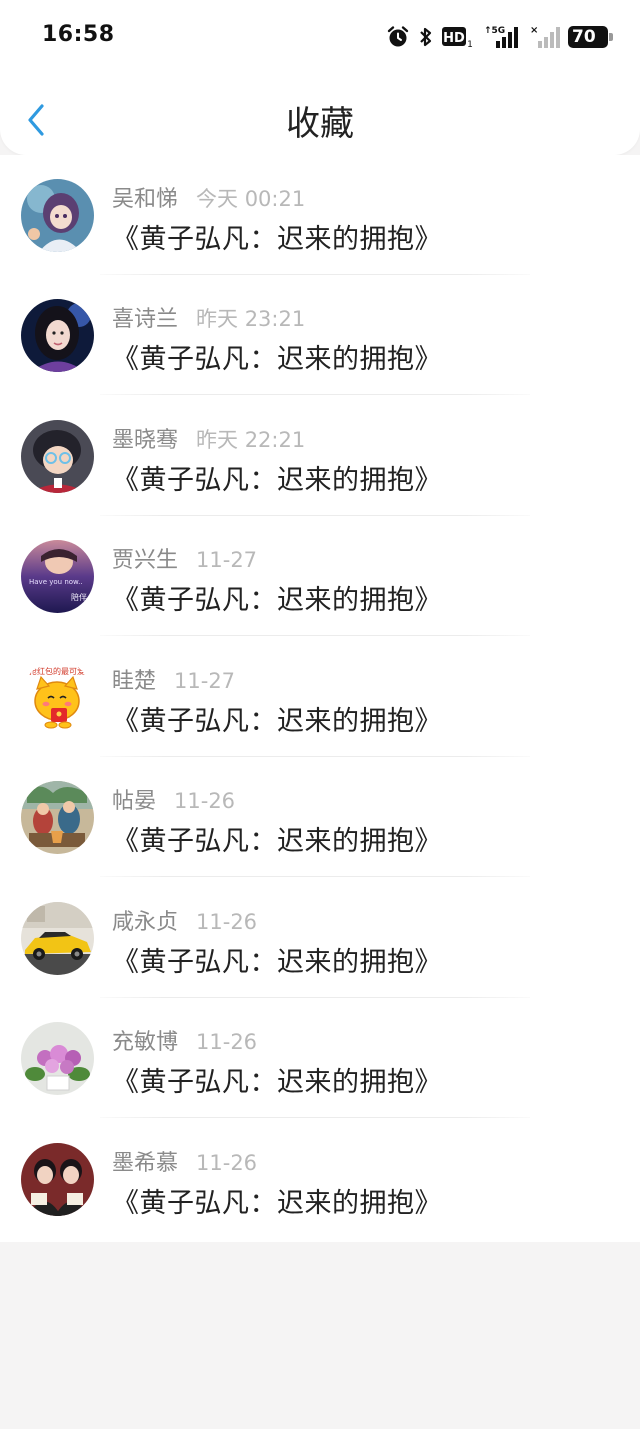 Image resolution: width=640 pixels, height=1429 pixels. Describe the element at coordinates (320, 215) in the screenshot. I see `favorite-item: 吴和悌 今天 00:21 《黄子弘凡：迟来的拥抱》` at that location.